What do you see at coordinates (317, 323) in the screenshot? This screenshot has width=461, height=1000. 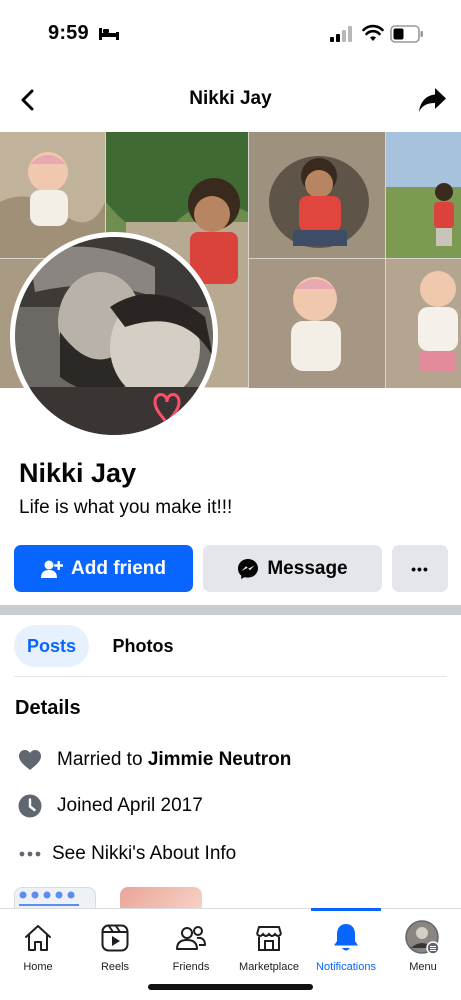 I see `cover-tile-baby-smile` at bounding box center [317, 323].